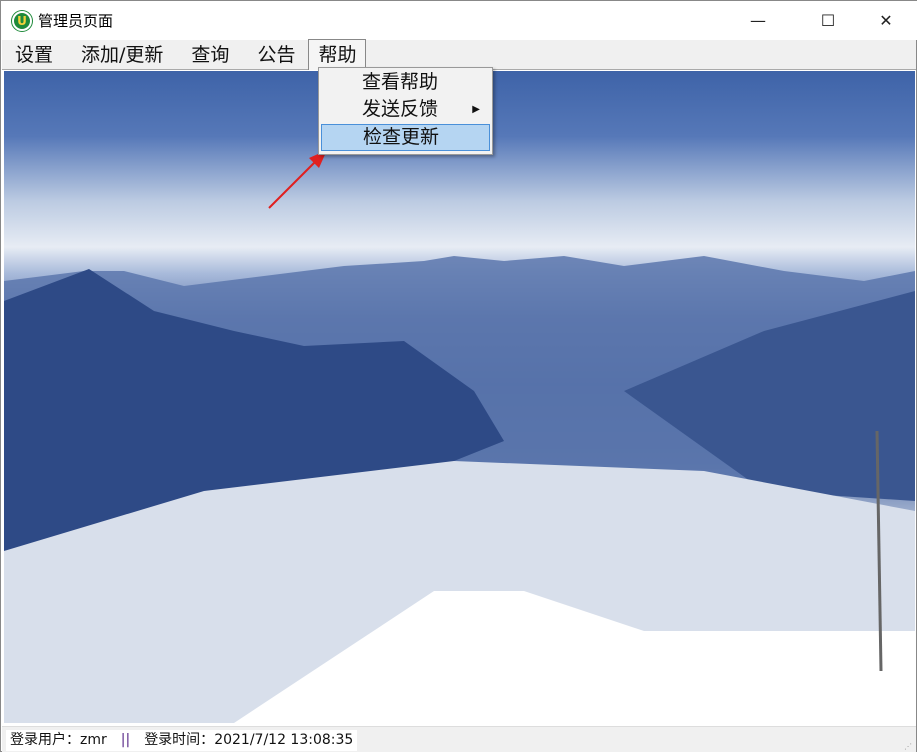  Describe the element at coordinates (908, 747) in the screenshot. I see `resize-grip-icon: ⋰` at that location.